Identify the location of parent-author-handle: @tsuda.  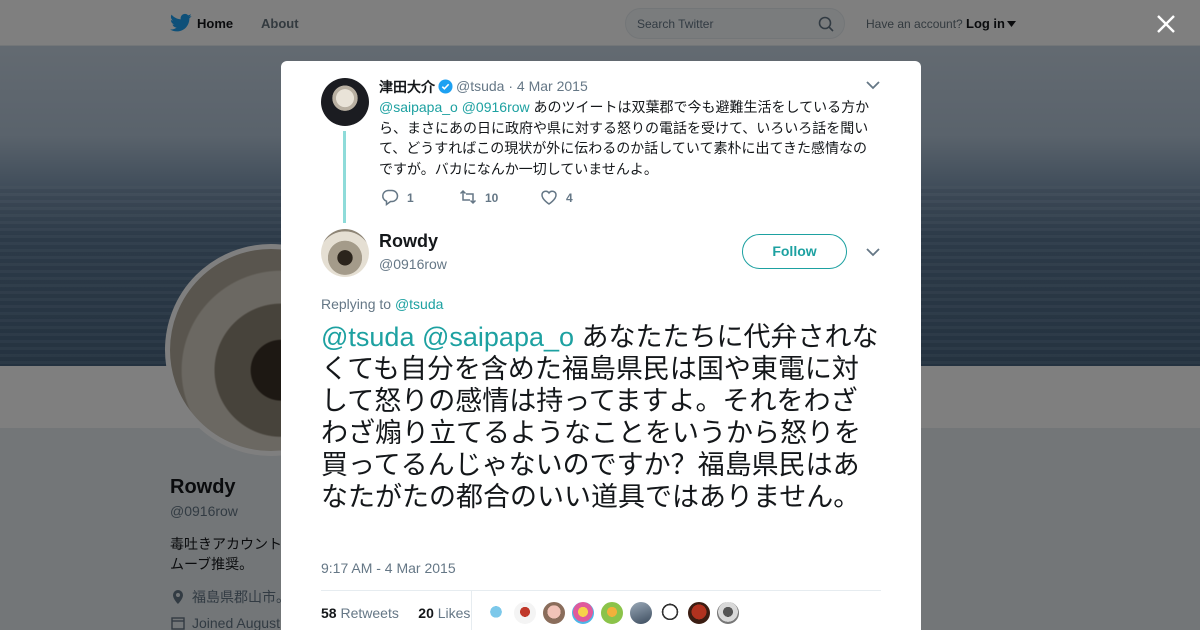
(480, 86).